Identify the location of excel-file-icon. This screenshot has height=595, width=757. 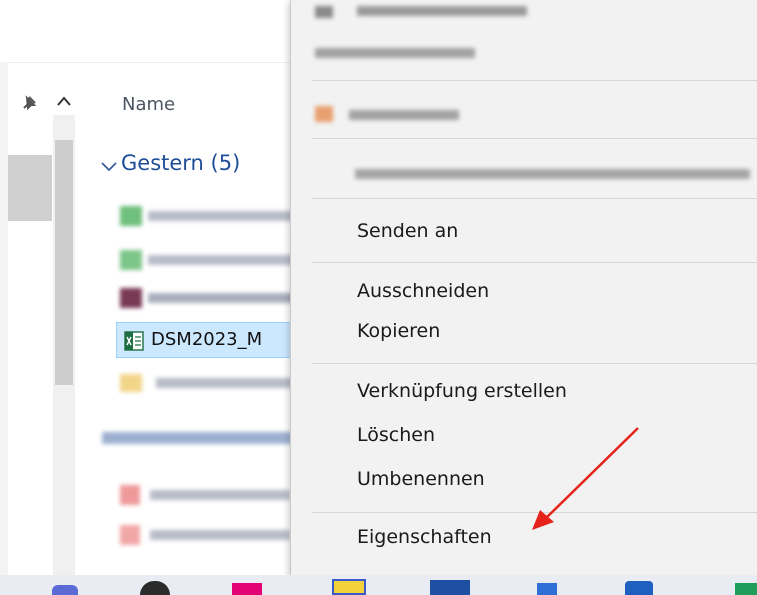
(134, 341).